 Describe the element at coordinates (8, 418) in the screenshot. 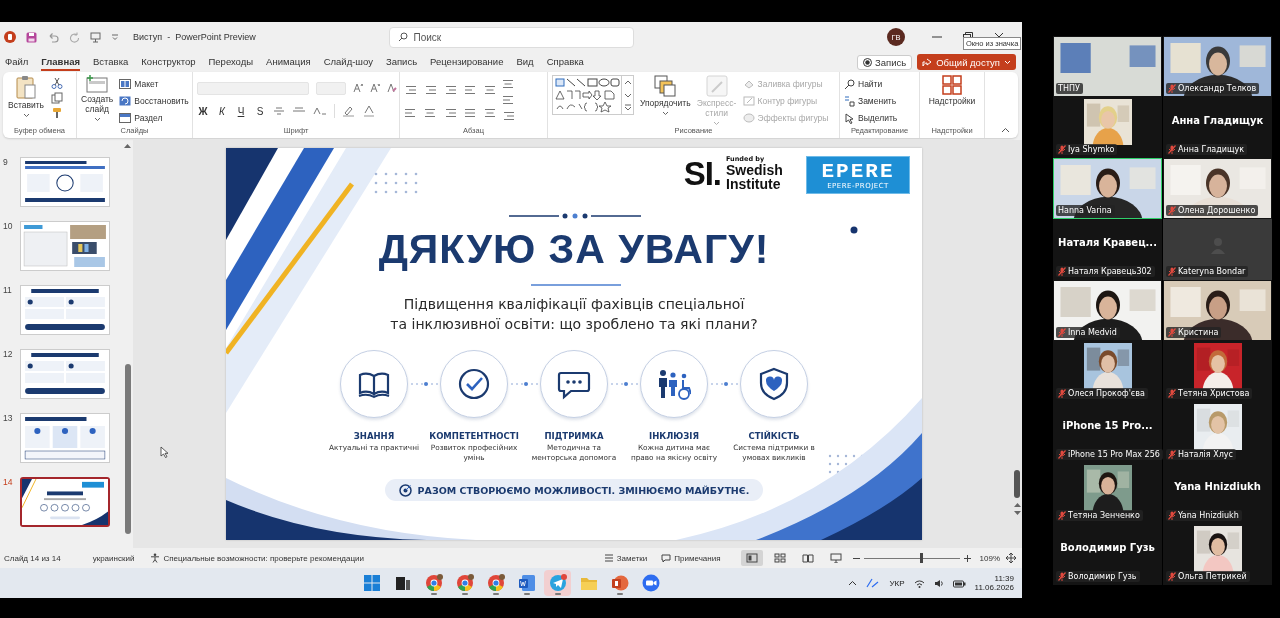

I see `slide-number: 13` at that location.